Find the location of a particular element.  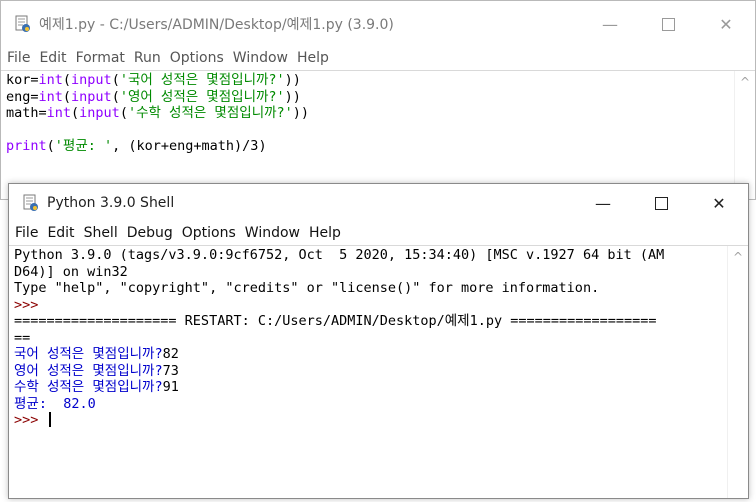

shell-titlebar: Python 3.9.0 Shell — ✕ is located at coordinates (378, 203).